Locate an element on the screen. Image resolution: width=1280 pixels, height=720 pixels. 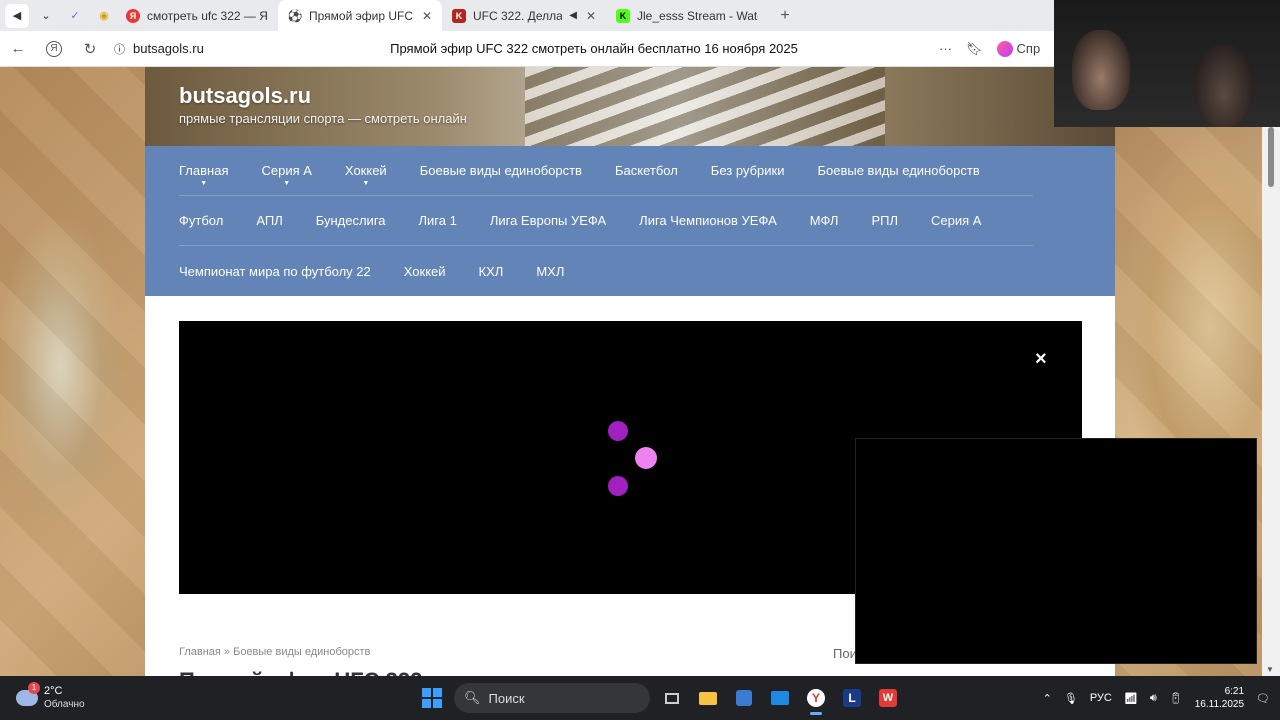
tab-kick-stream: K Jle_esss Stream - Watch Li is located at coordinates (687, 15).